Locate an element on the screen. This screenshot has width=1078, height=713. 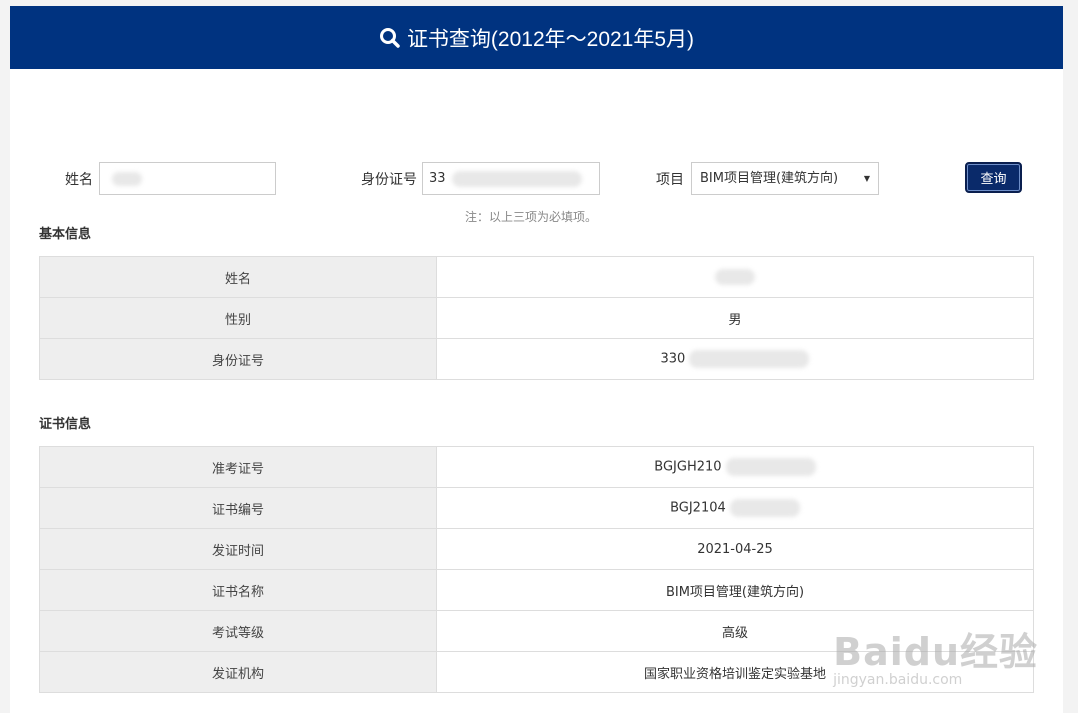
query-button: 查询 is located at coordinates (993, 177).